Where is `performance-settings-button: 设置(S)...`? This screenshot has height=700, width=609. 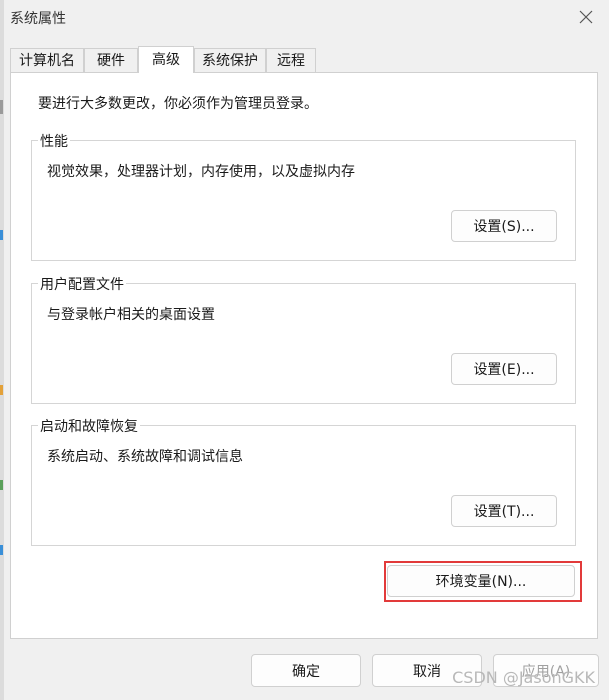 performance-settings-button: 设置(S)... is located at coordinates (504, 226).